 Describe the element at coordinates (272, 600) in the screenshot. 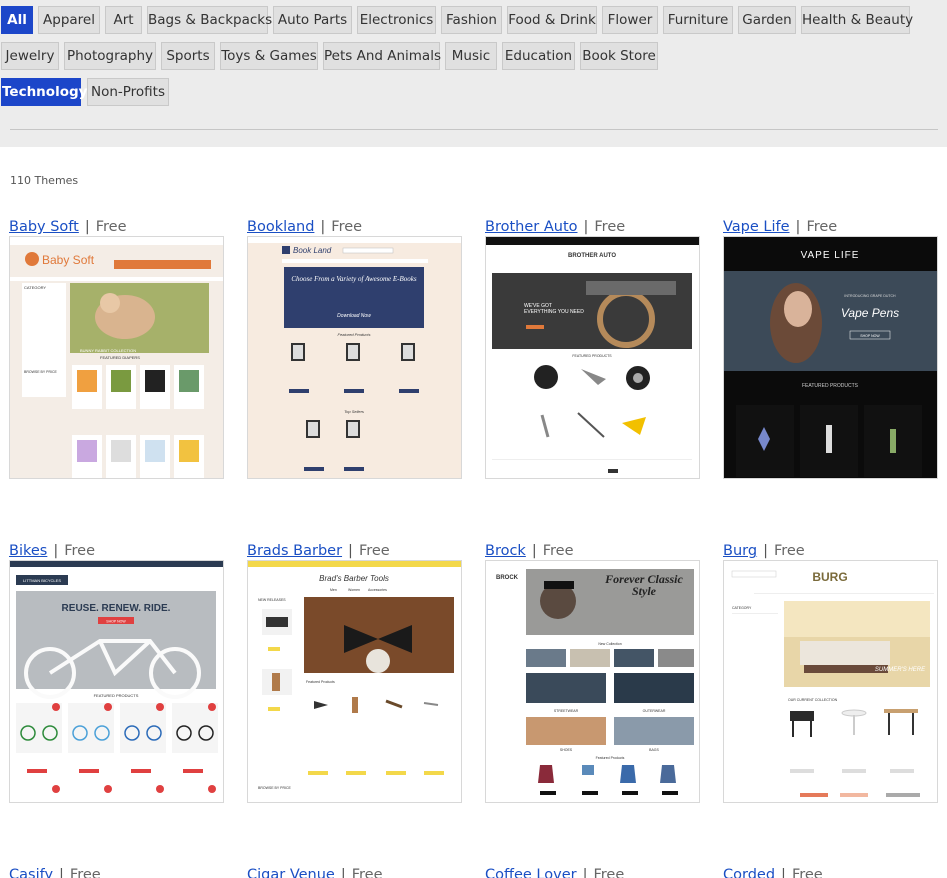

I see `preview-sidebar-title: NEW RELEASES` at that location.